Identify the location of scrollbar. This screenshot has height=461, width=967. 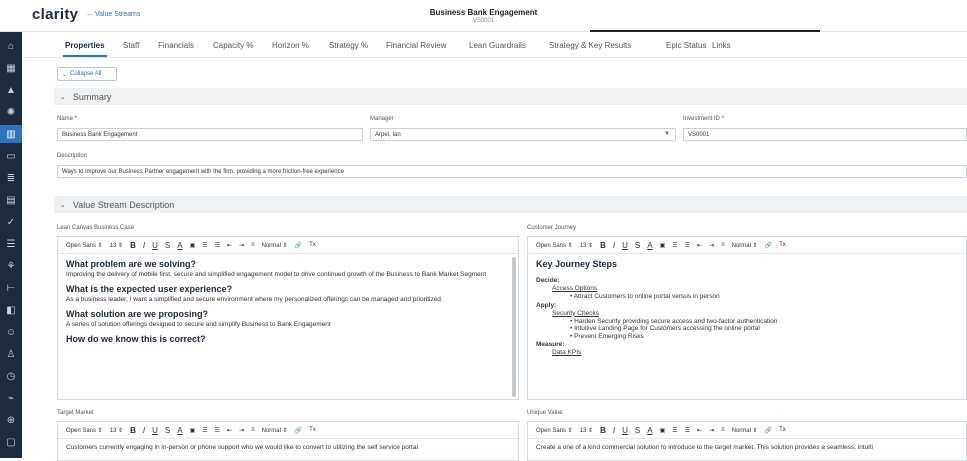
(514, 327).